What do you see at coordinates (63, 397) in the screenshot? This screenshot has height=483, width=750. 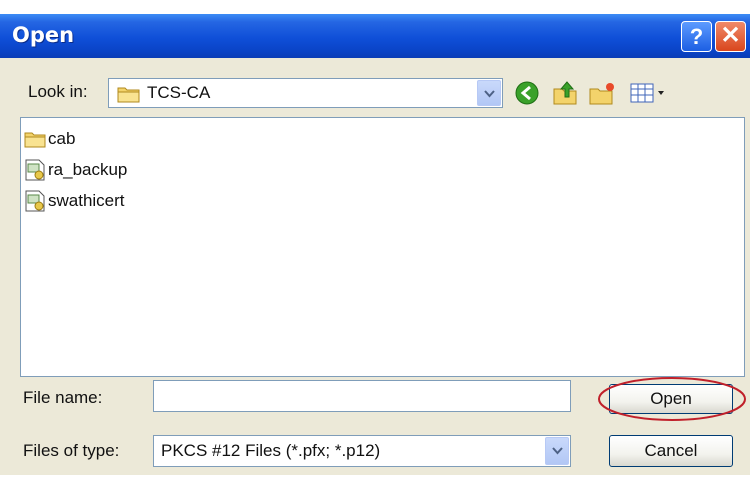 I see `file-name-label: File name:` at bounding box center [63, 397].